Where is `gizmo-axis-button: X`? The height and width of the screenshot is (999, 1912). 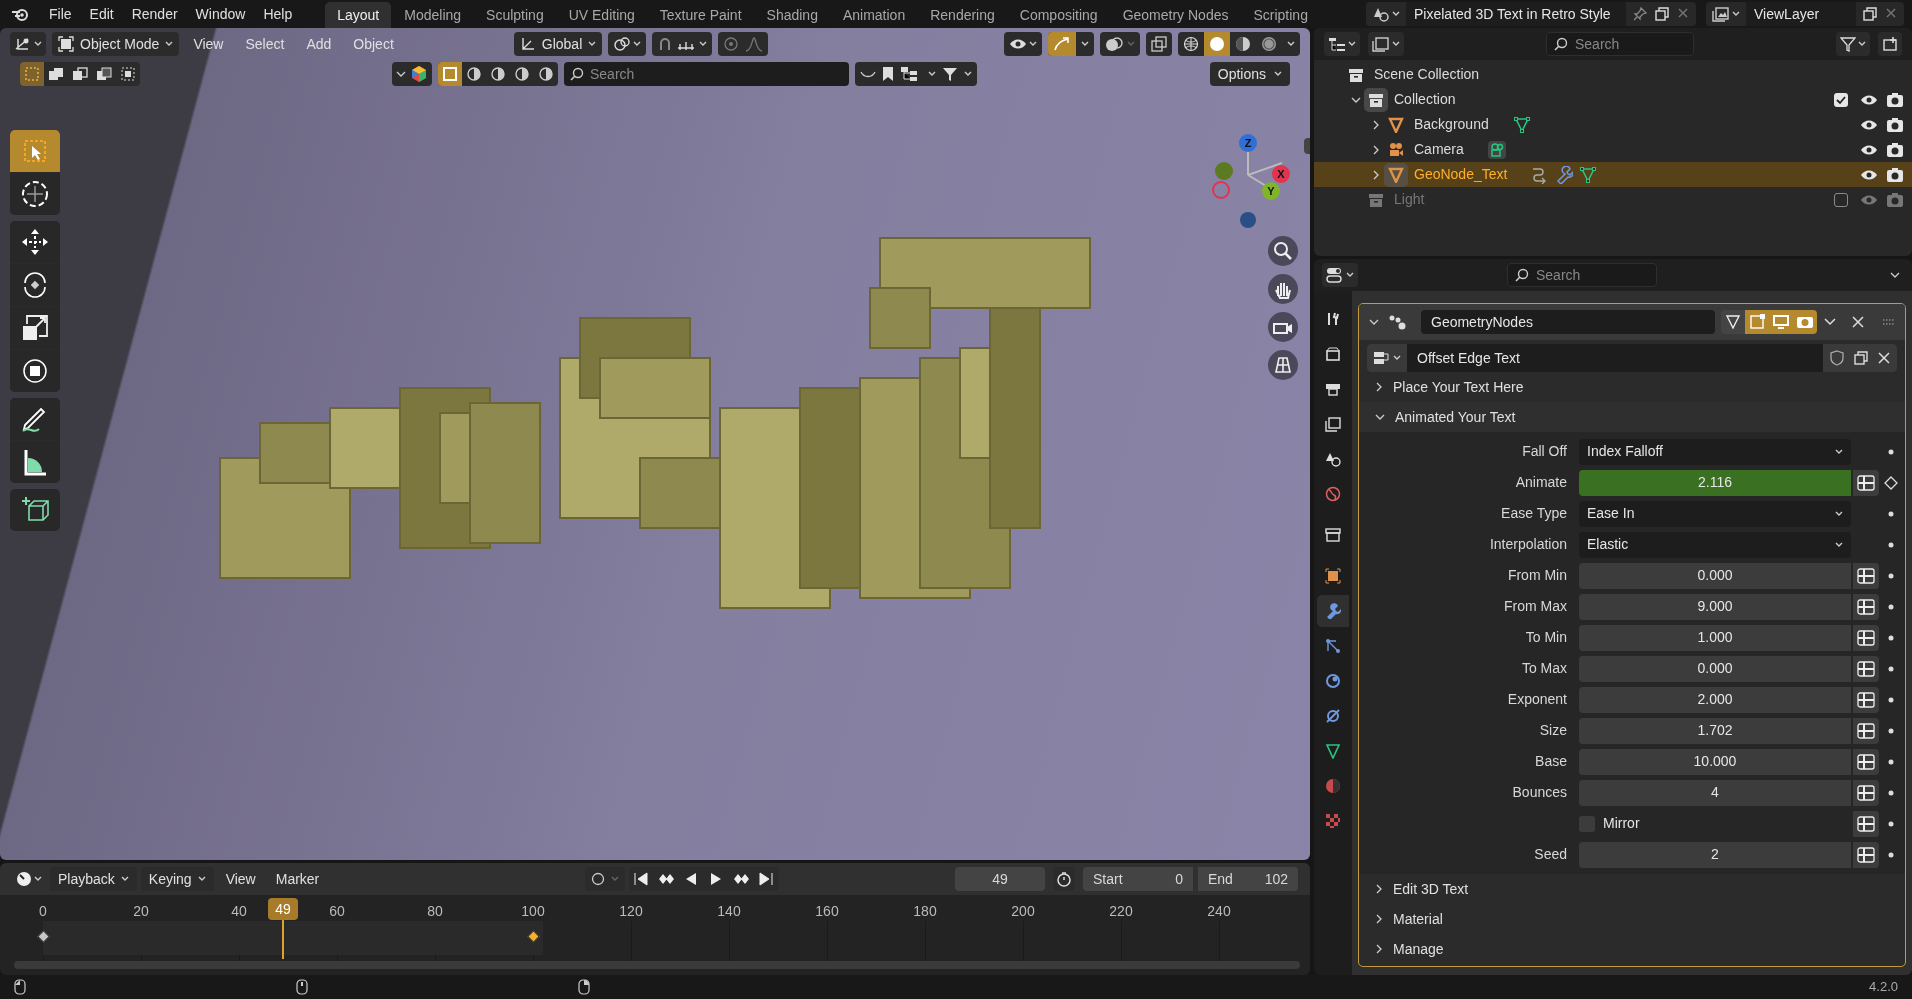
gizmo-axis-button: X is located at coordinates (1281, 174).